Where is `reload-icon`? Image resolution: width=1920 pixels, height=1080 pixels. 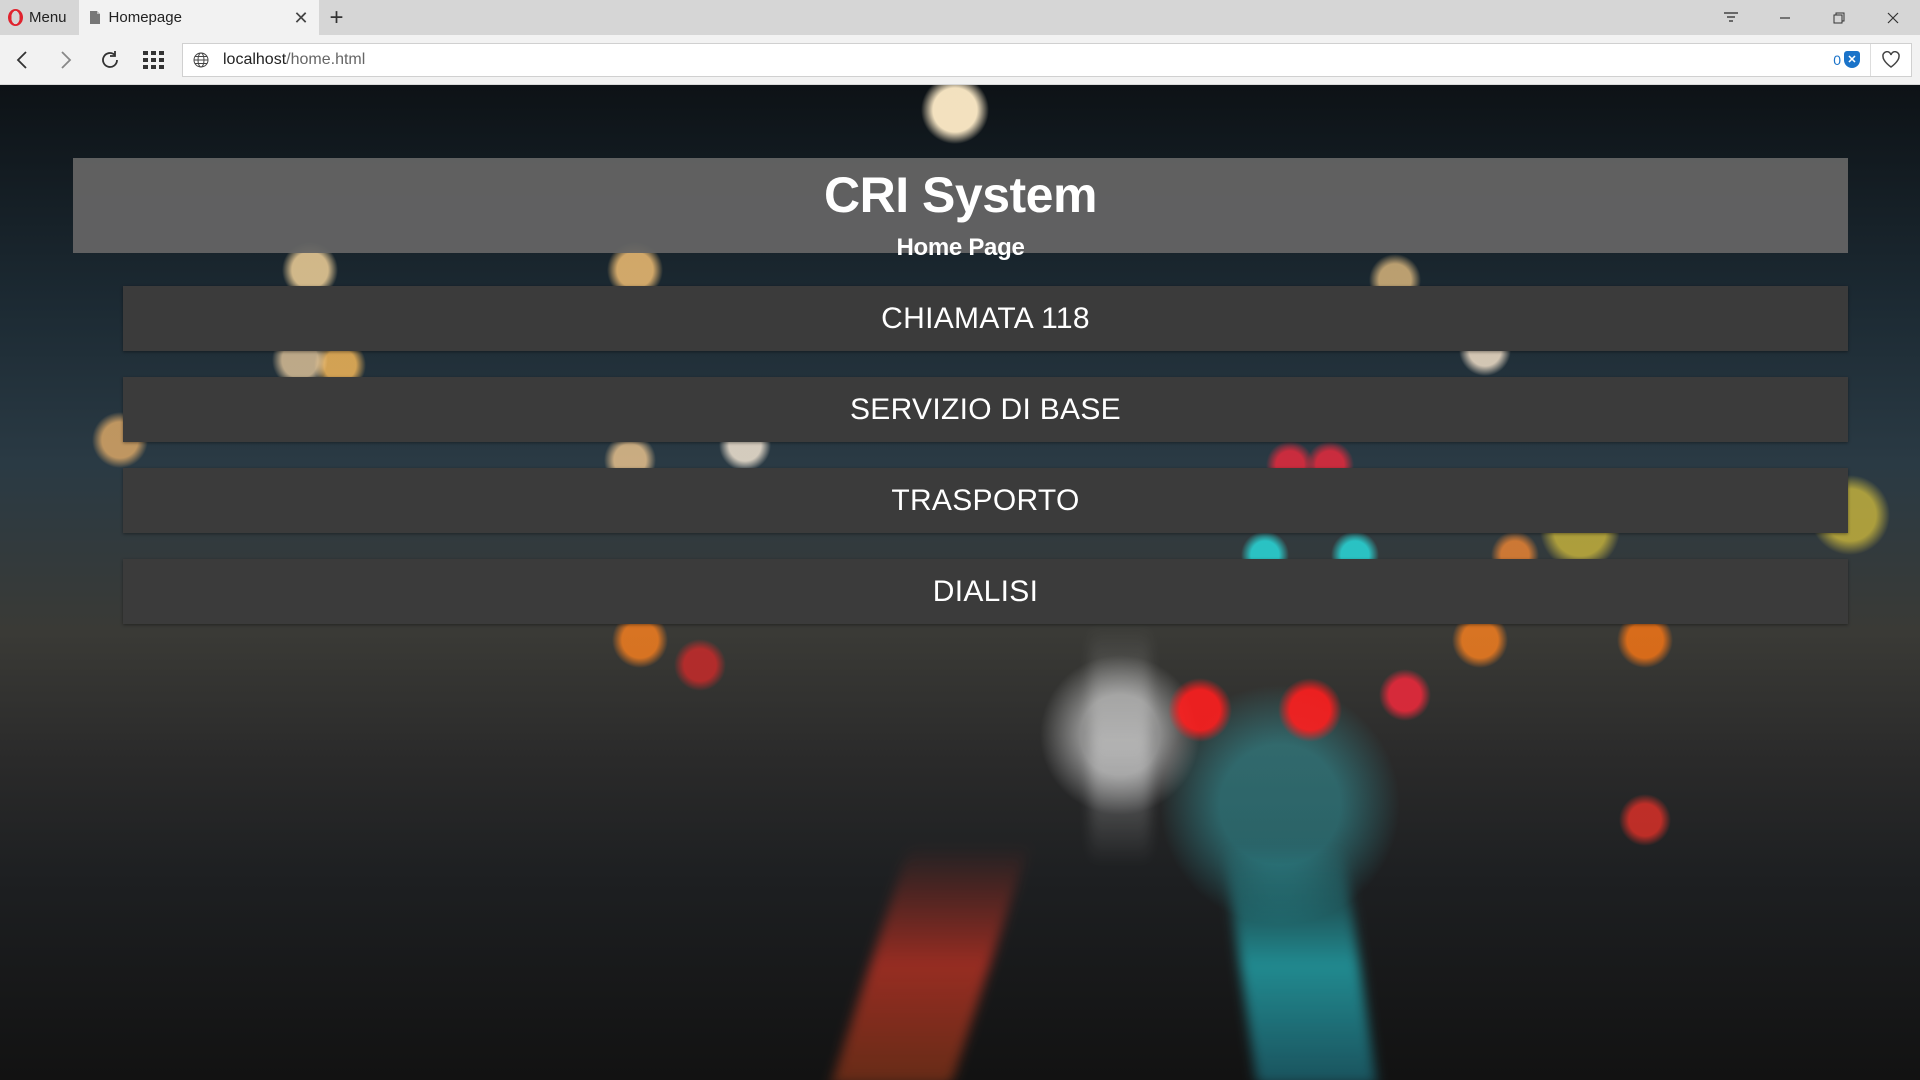
reload-icon is located at coordinates (110, 59).